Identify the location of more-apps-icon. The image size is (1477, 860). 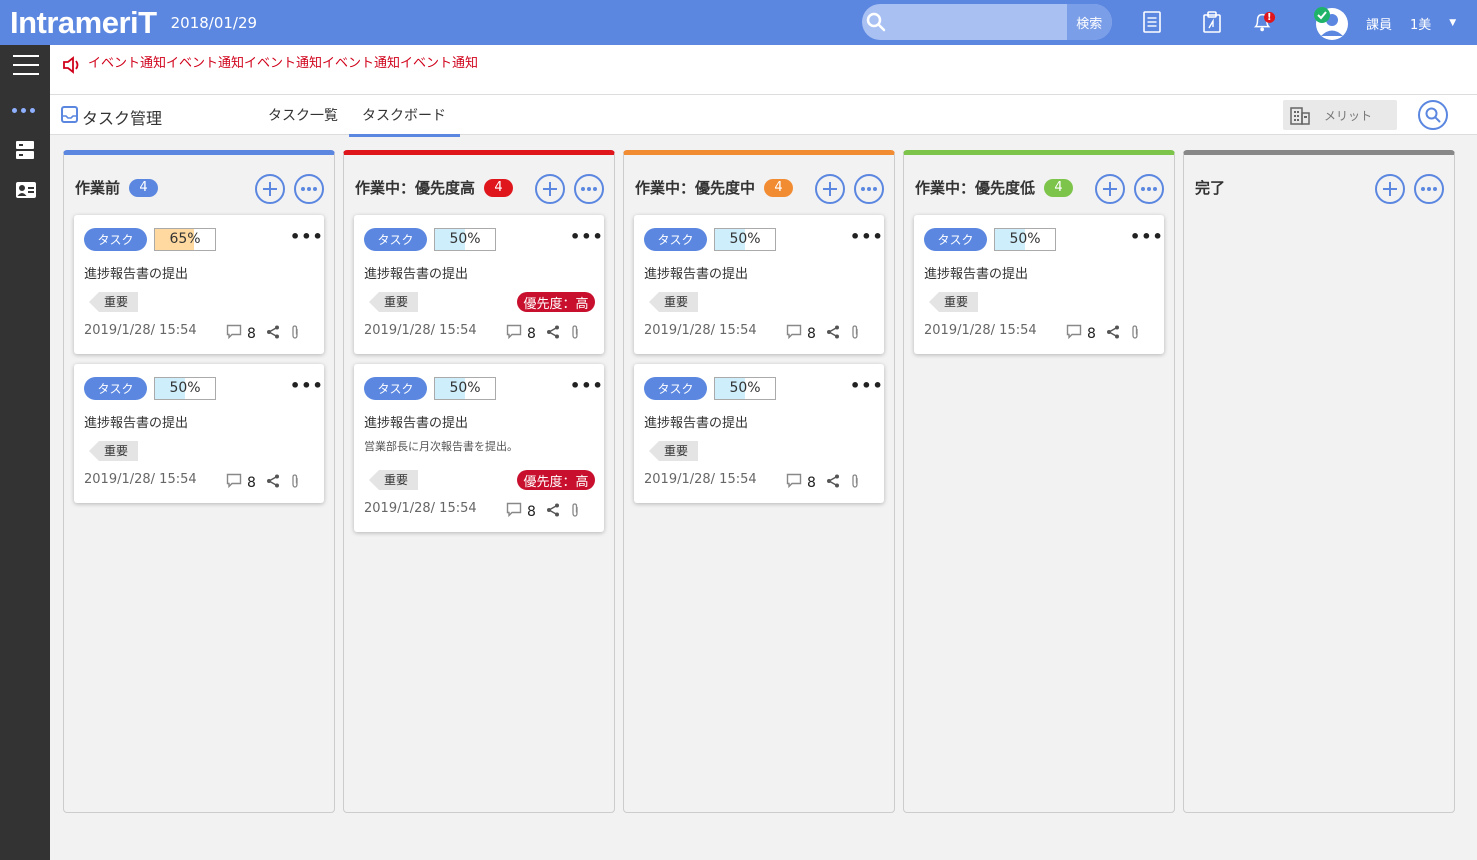
(23, 110).